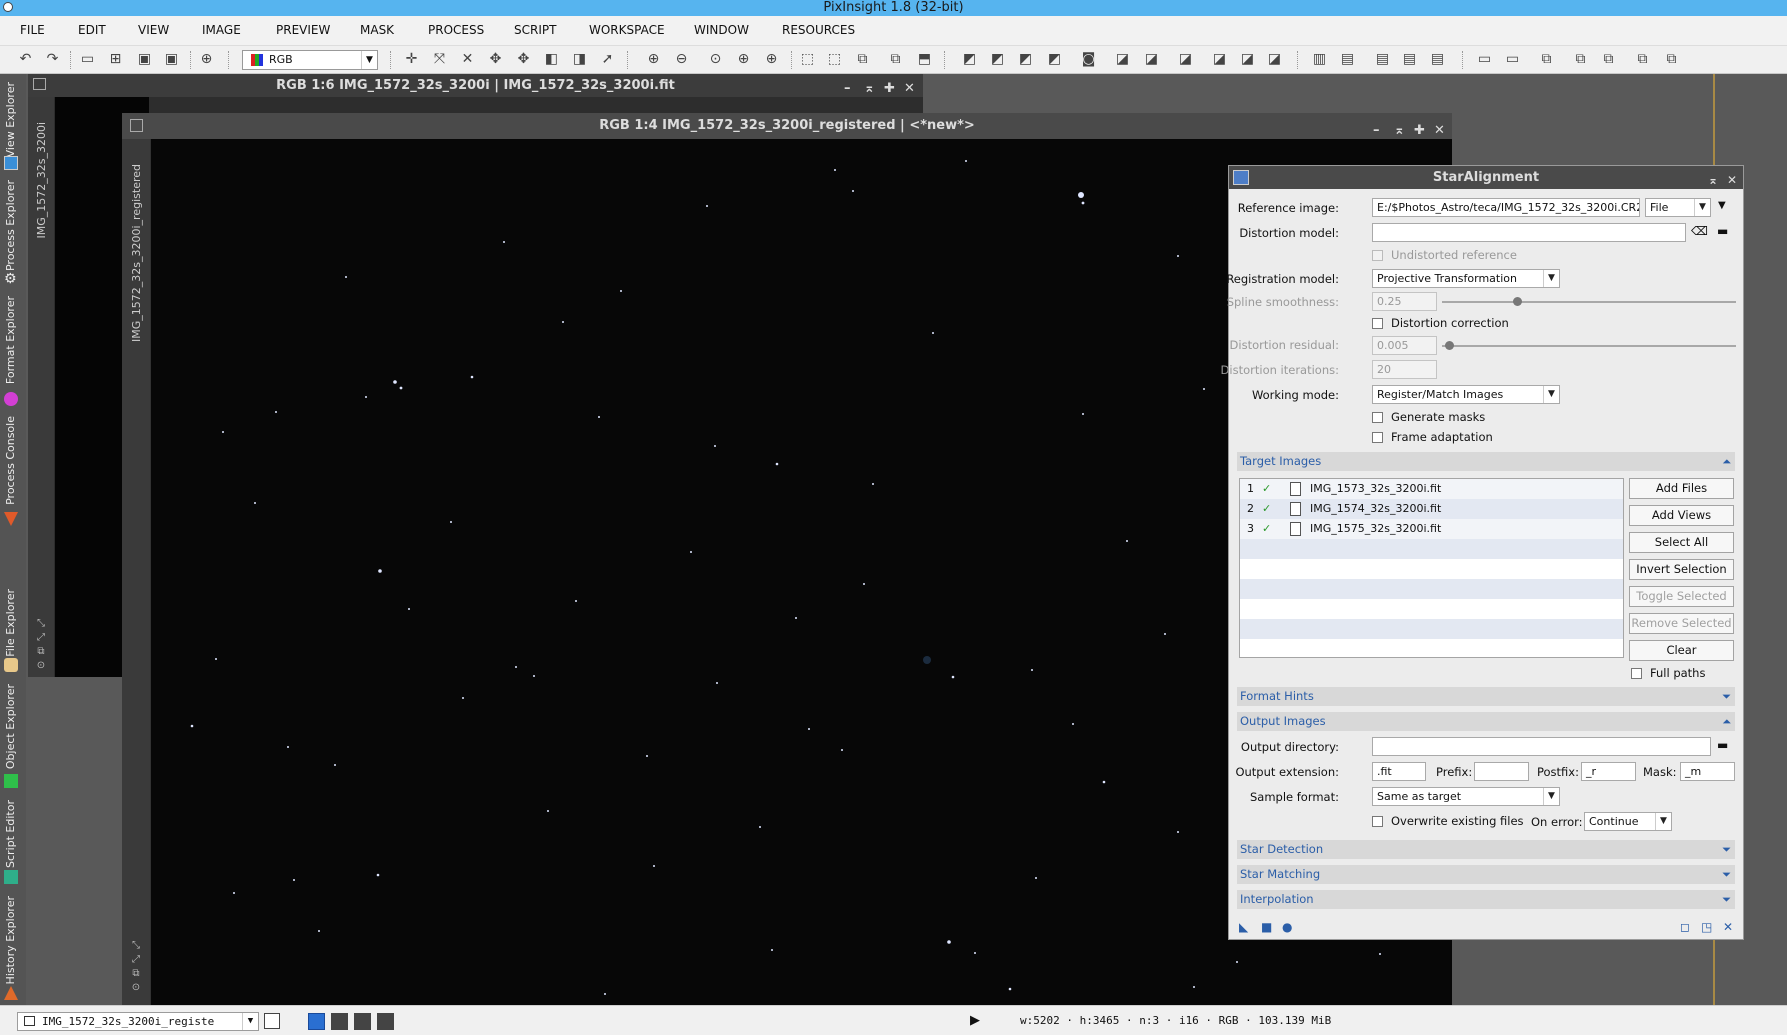  Describe the element at coordinates (1243, 927) in the screenshot. I see `new-instance-icon: ◣` at that location.